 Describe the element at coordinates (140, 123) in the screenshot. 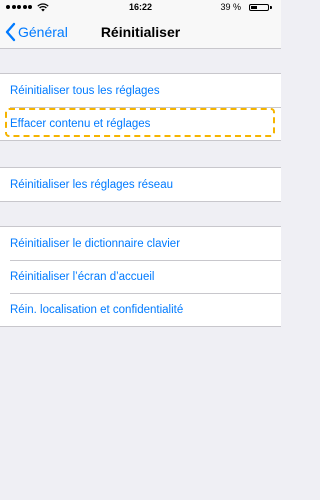

I see `erase-content-settings-row: Effacer contenu et réglages` at that location.